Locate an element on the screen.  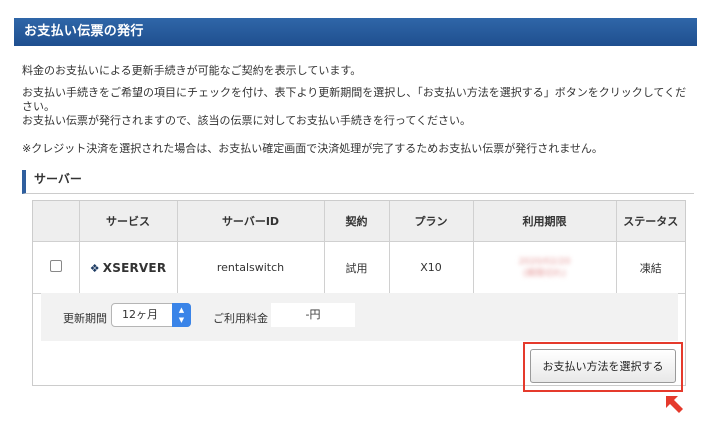
cell-plan: X10 is located at coordinates (431, 267).